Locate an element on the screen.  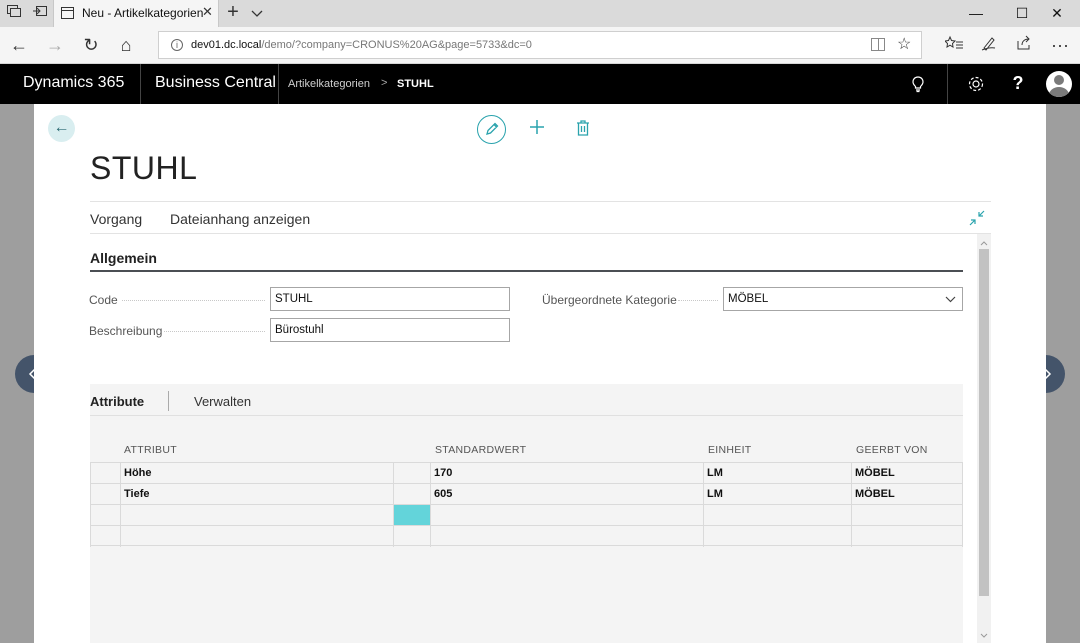
attribute-cell: Höhe is located at coordinates (257, 473).